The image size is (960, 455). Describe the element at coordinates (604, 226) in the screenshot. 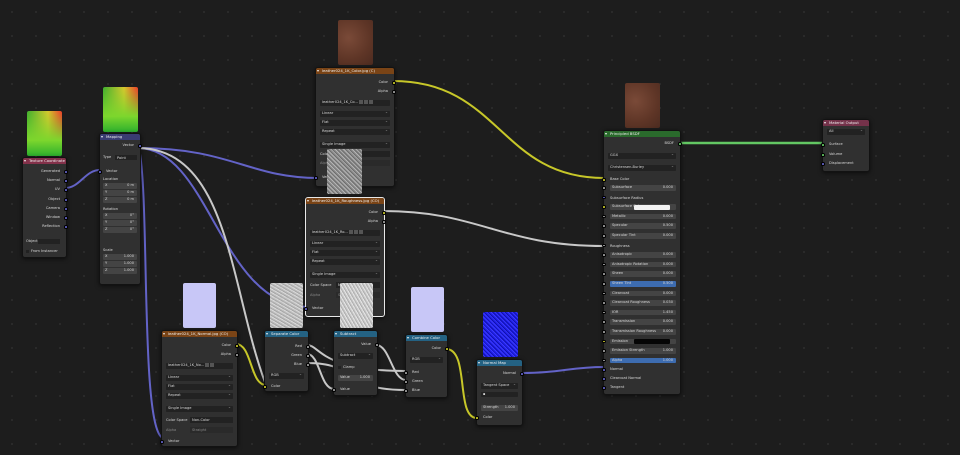

I see `bsdf-socket-specular` at that location.